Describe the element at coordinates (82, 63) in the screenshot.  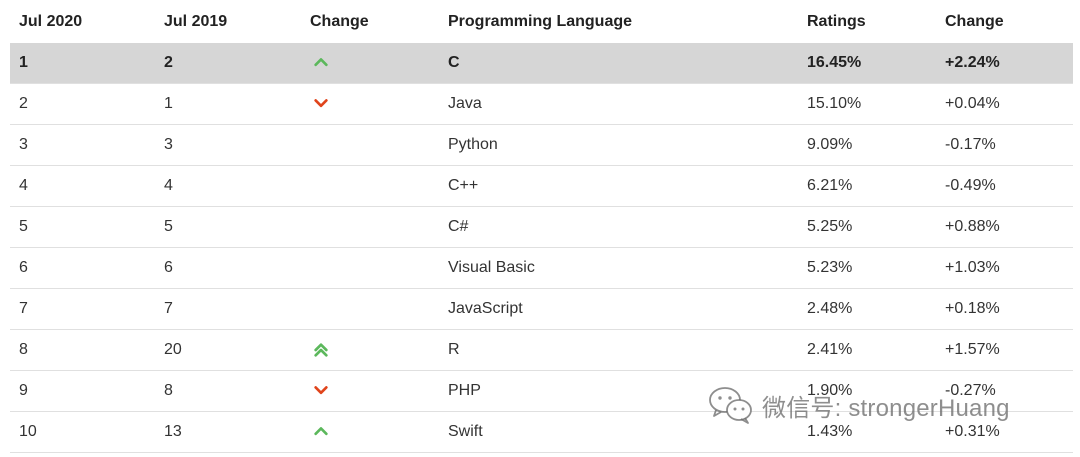
I see `cell-jul-2020: 1` at that location.